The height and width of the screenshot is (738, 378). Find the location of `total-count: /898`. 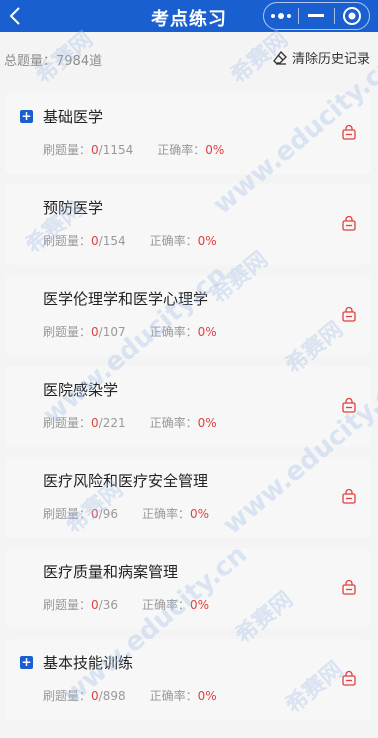

total-count: /898 is located at coordinates (112, 696).